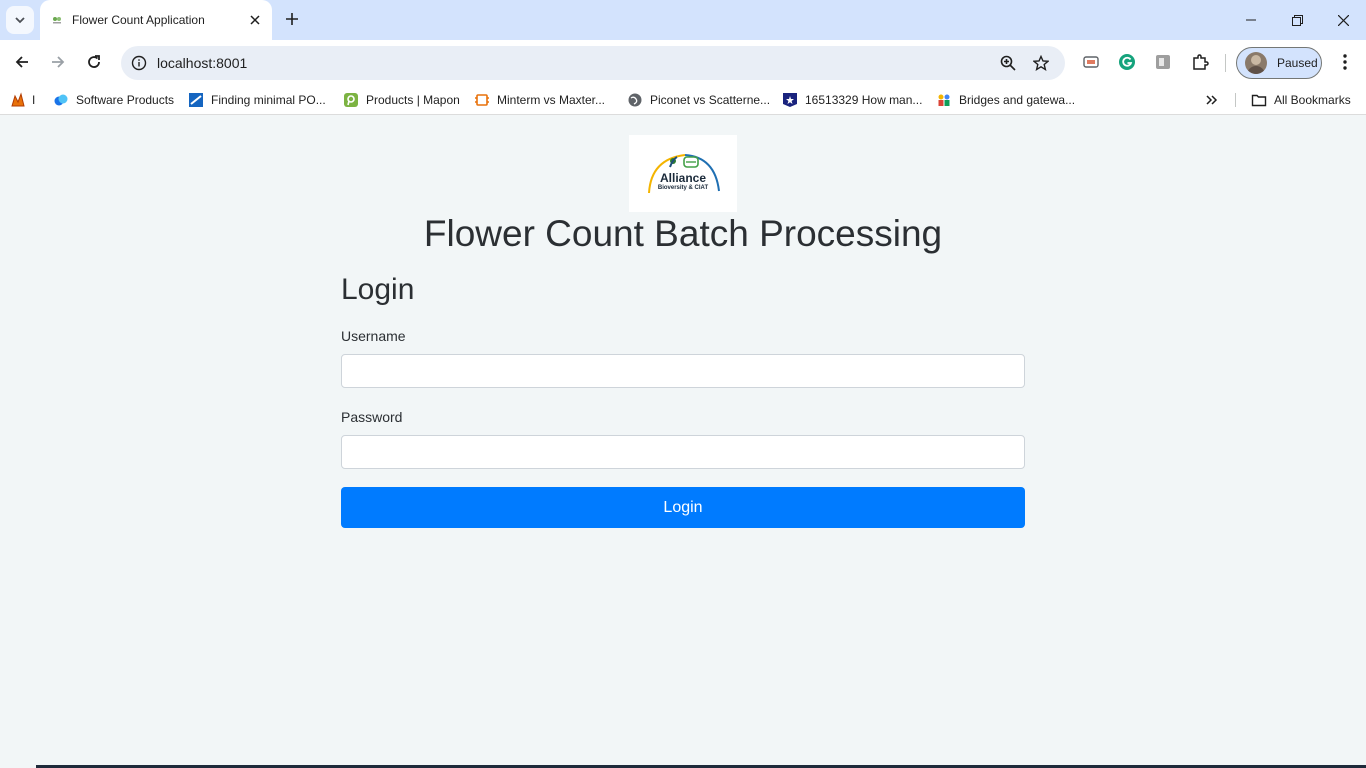 This screenshot has width=1366, height=768. What do you see at coordinates (790, 100) in the screenshot?
I see `bookmark-star-badge-icon` at bounding box center [790, 100].